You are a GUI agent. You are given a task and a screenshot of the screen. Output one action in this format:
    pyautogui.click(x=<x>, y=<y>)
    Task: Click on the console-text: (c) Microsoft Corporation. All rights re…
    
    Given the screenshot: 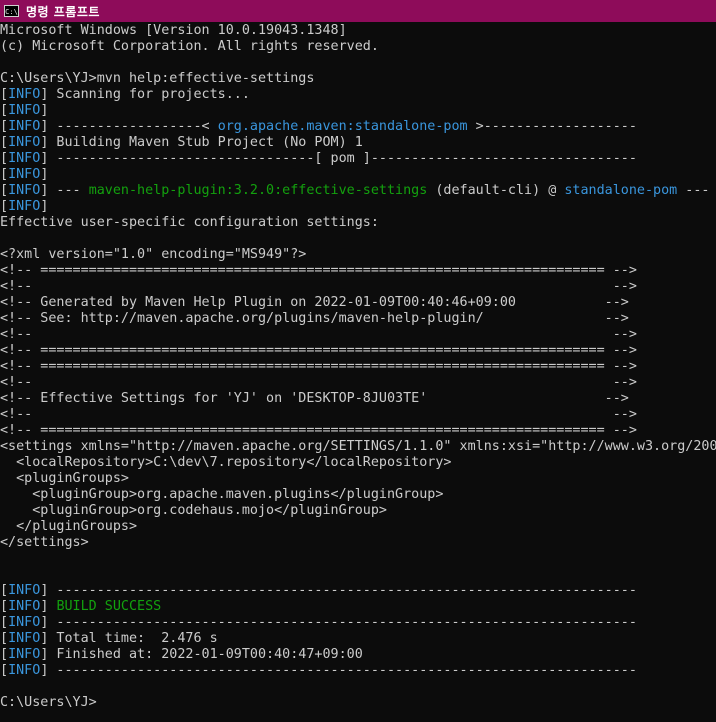 What is the action you would take?
    pyautogui.click(x=189, y=46)
    